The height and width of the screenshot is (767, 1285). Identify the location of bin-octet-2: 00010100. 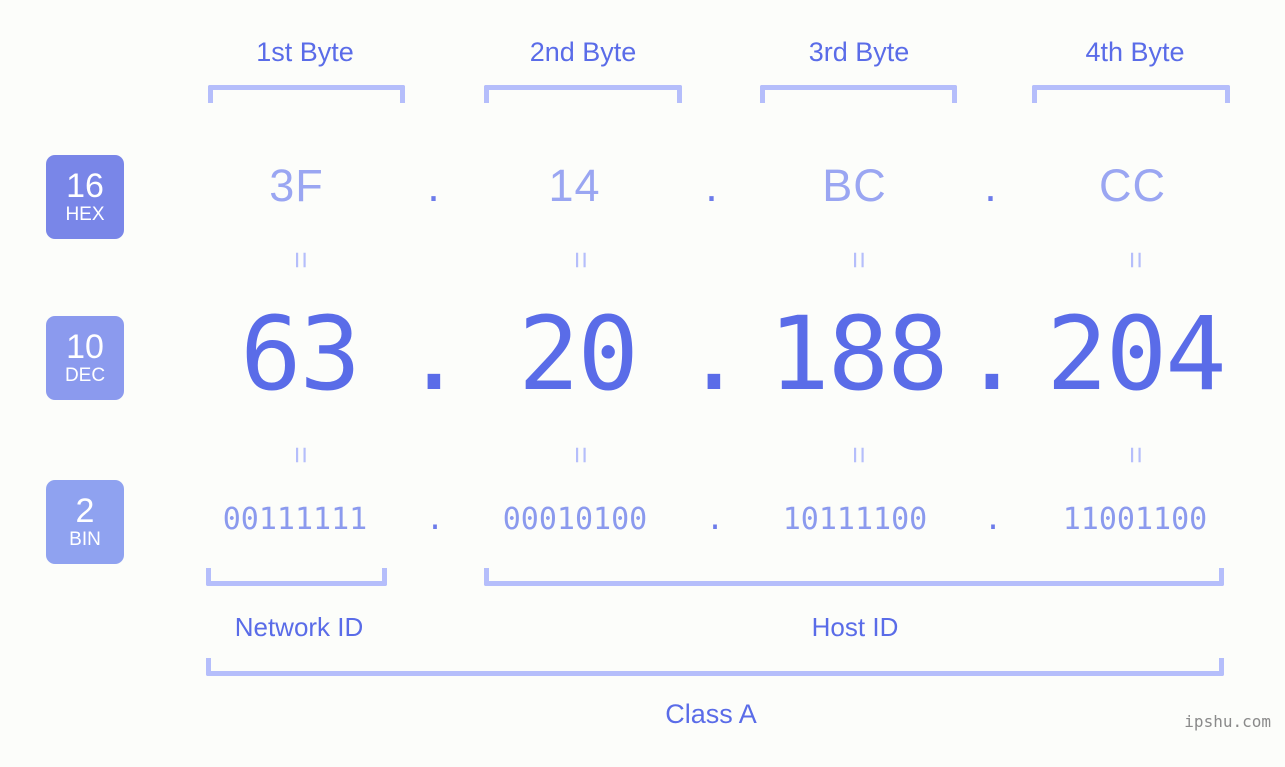
(575, 519).